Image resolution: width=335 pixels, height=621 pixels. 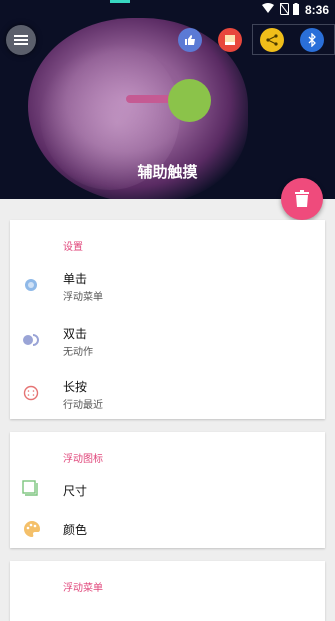 What do you see at coordinates (167, 340) in the screenshot?
I see `double-tap-item: 双击 无动作` at bounding box center [167, 340].